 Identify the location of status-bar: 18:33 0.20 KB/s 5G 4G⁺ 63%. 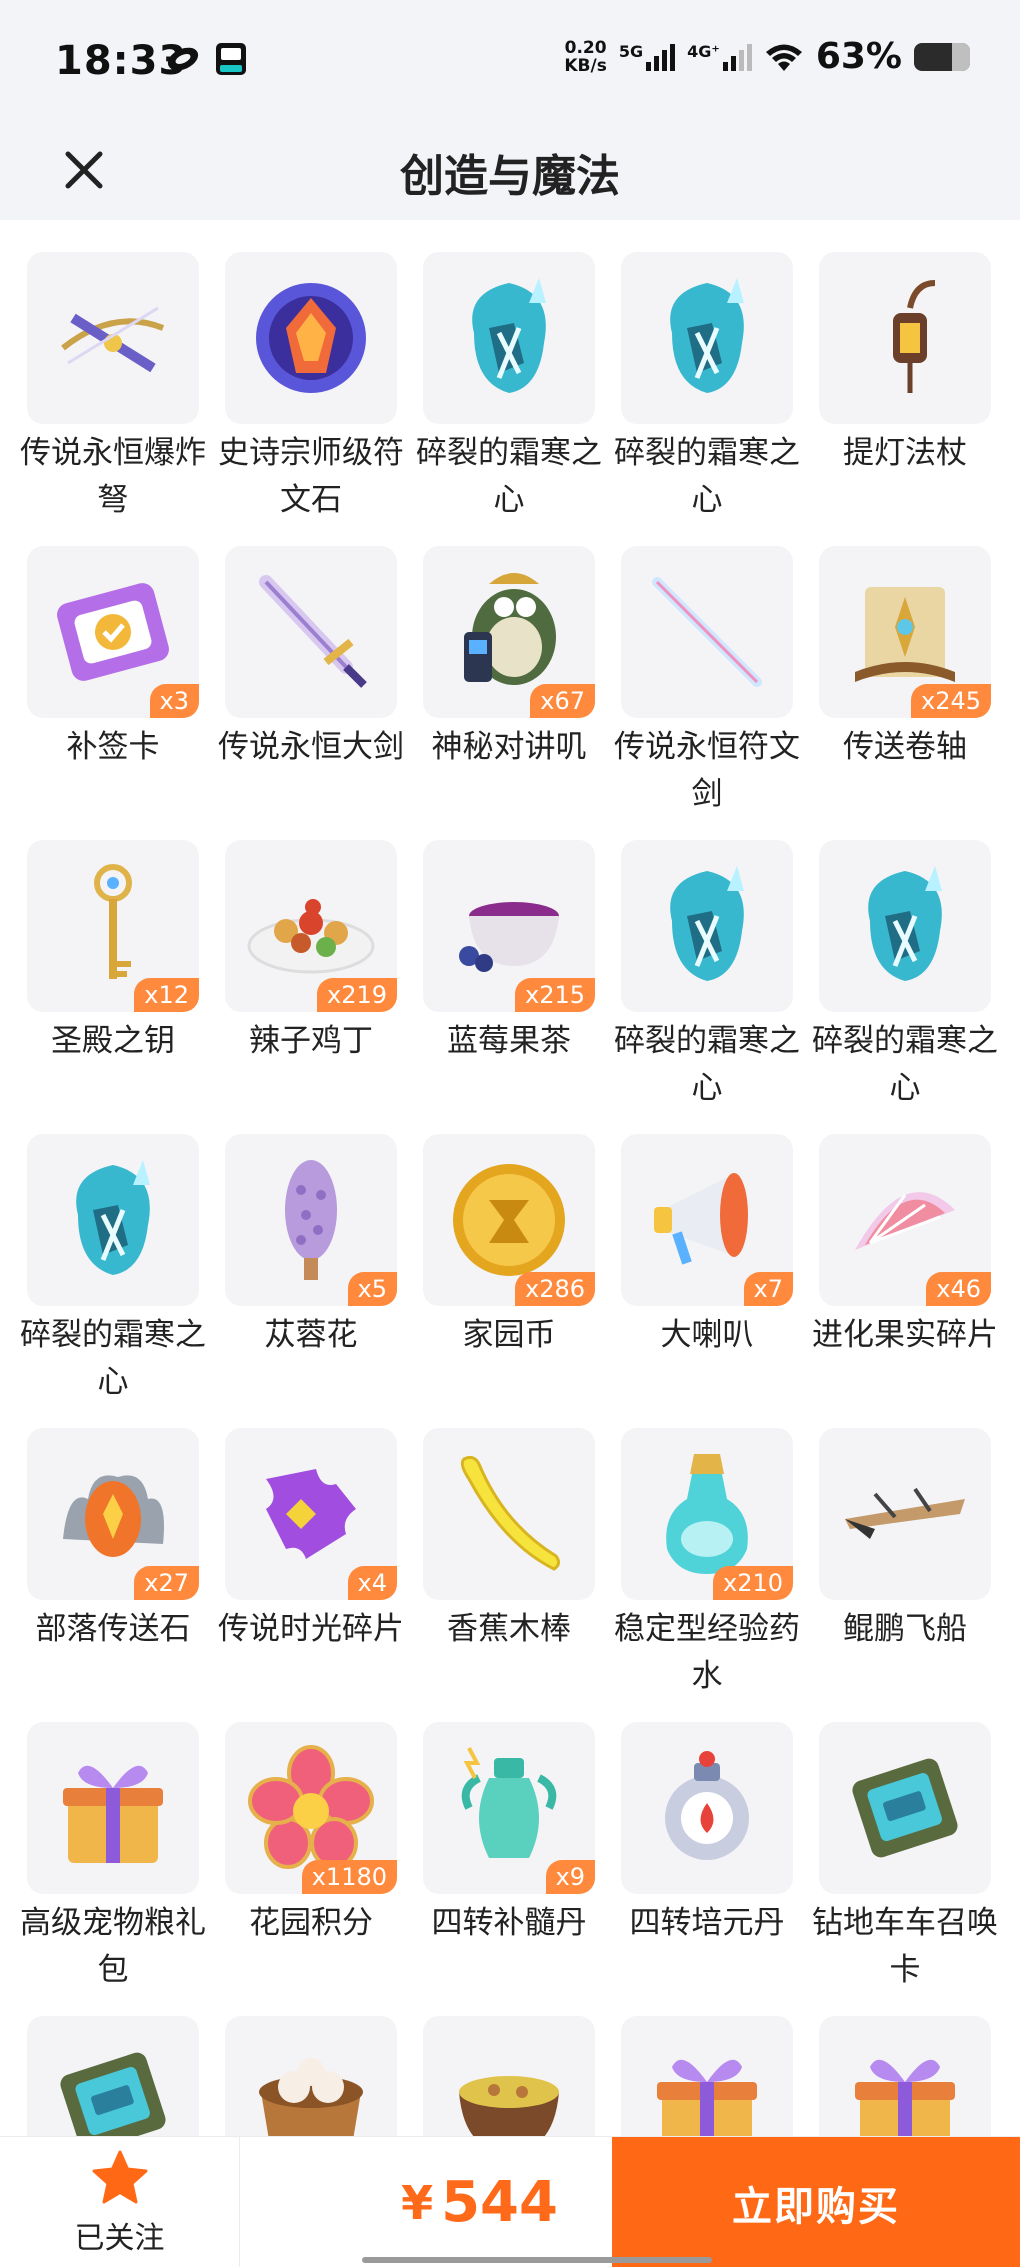
(510, 60).